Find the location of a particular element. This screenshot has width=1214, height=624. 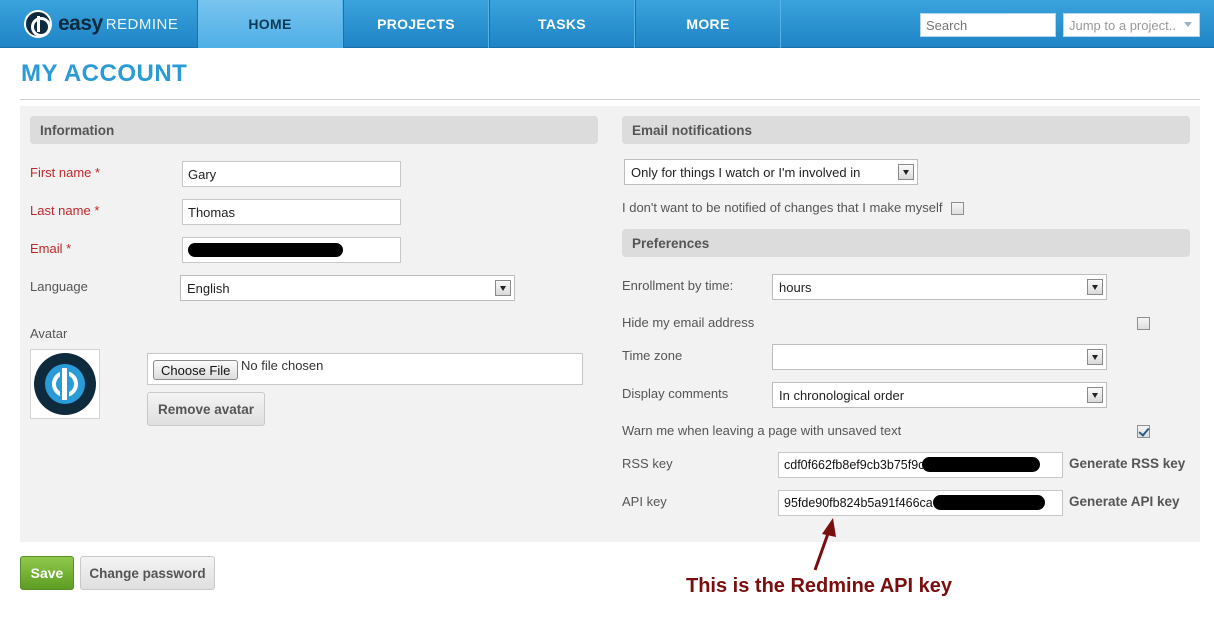

save-button: Save is located at coordinates (47, 573).